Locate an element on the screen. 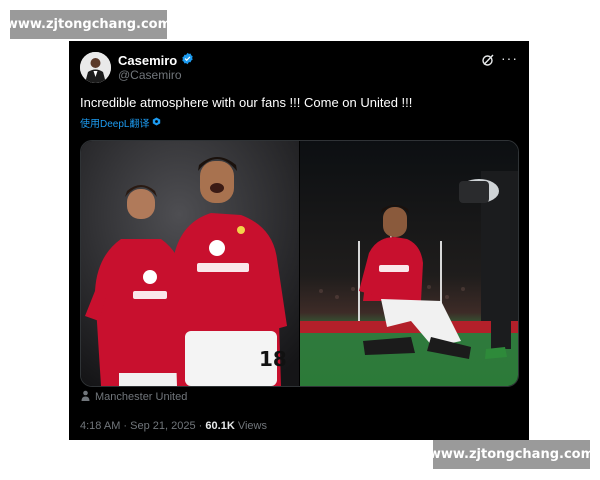 The image size is (600, 480). grok-icon is located at coordinates (488, 60).